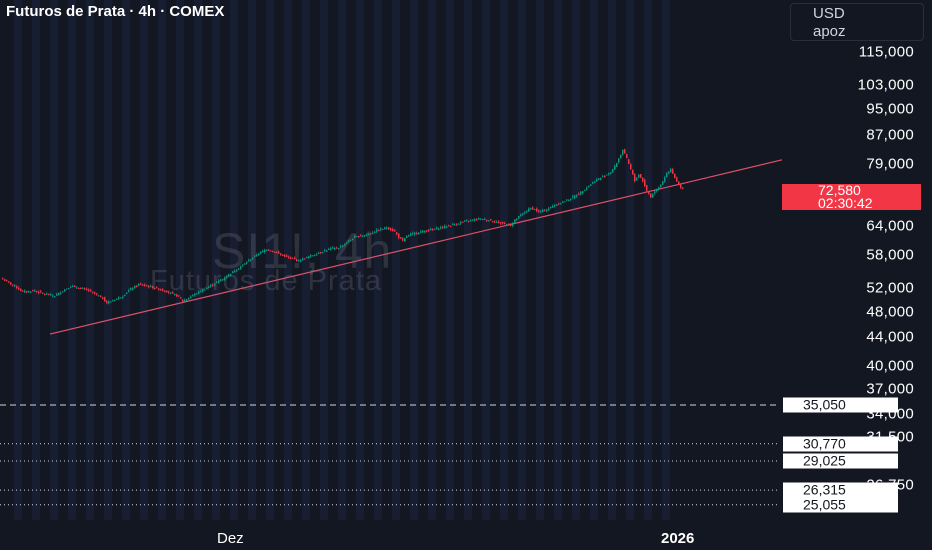  What do you see at coordinates (890, 109) in the screenshot?
I see `y-tick-label: 95,000` at bounding box center [890, 109].